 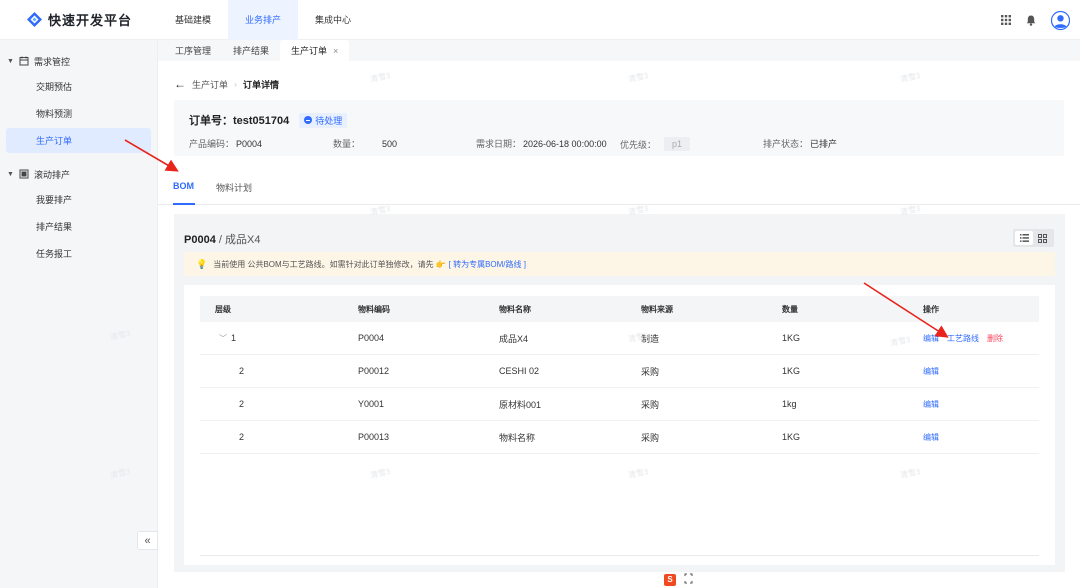 What do you see at coordinates (374, 371) in the screenshot?
I see `material-code-cell: P00012` at bounding box center [374, 371].